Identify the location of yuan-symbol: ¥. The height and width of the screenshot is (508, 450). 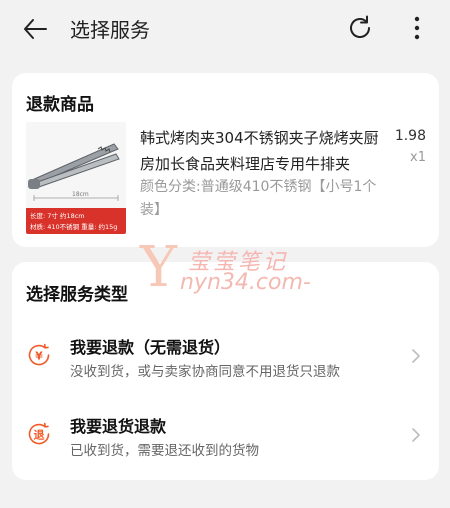
(39, 356).